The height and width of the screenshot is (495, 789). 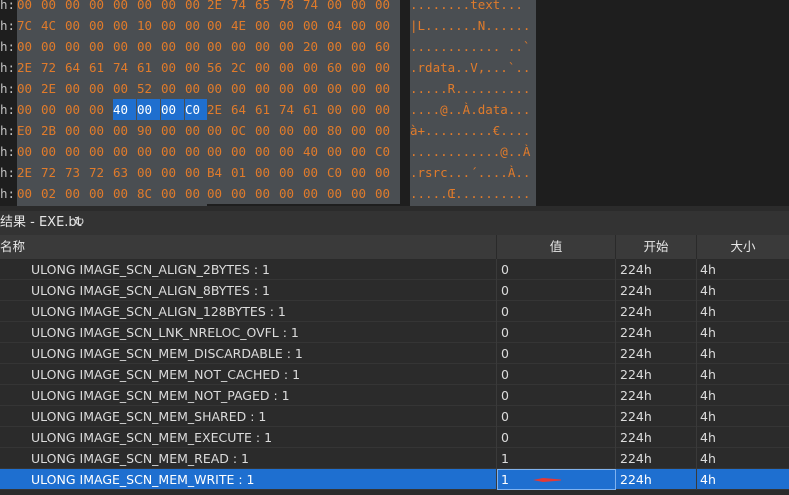 What do you see at coordinates (148, 130) in the screenshot?
I see `hex-byte: 90` at bounding box center [148, 130].